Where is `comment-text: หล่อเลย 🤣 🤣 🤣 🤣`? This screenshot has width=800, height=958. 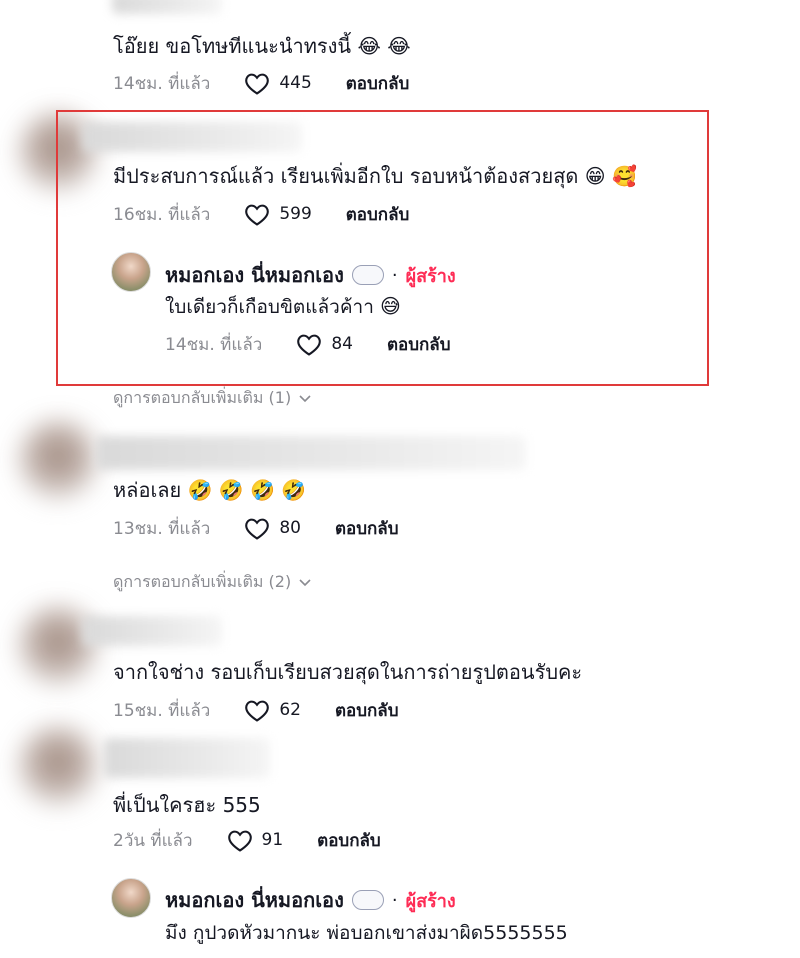 comment-text: หล่อเลย 🤣 🤣 🤣 🤣 is located at coordinates (210, 490).